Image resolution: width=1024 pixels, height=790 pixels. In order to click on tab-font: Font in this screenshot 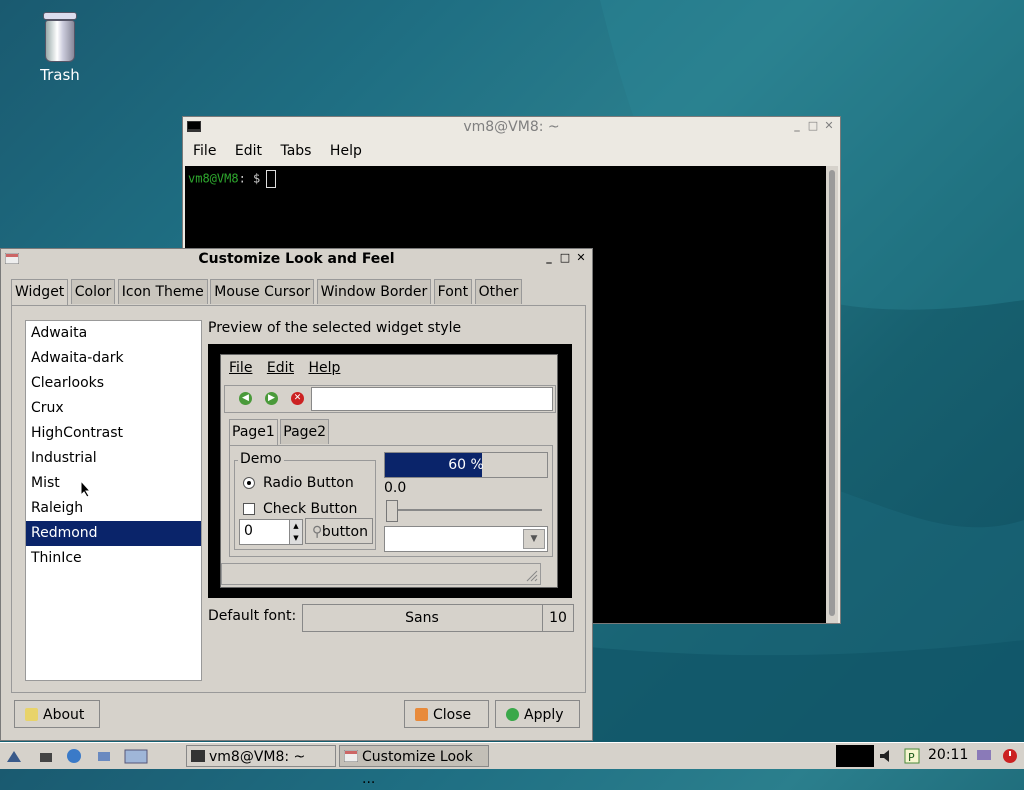, I will do `click(453, 291)`.